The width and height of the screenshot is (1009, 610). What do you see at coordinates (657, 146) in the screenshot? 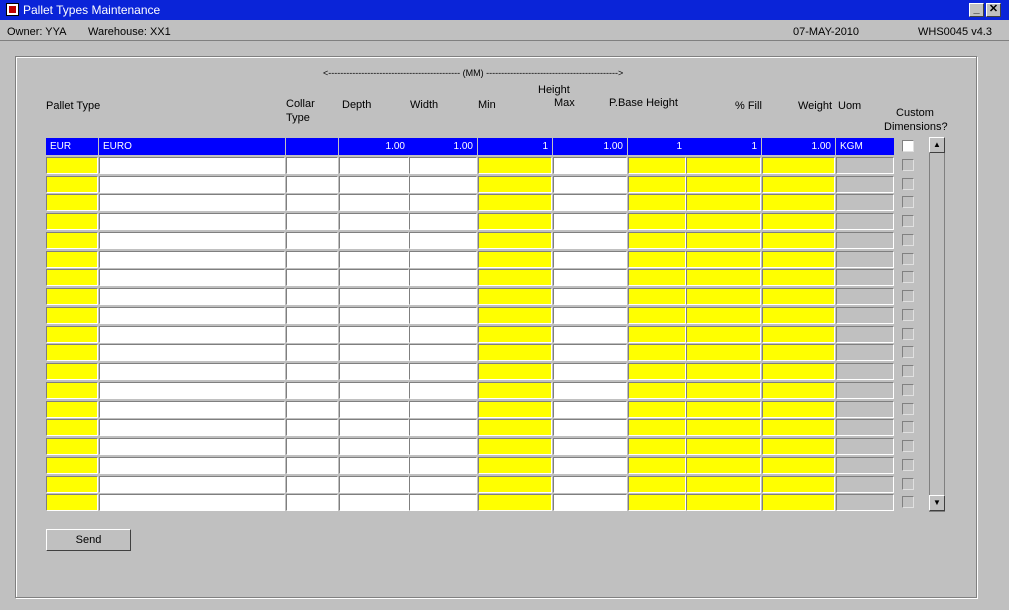
I see `pbase-height-field: 1` at bounding box center [657, 146].